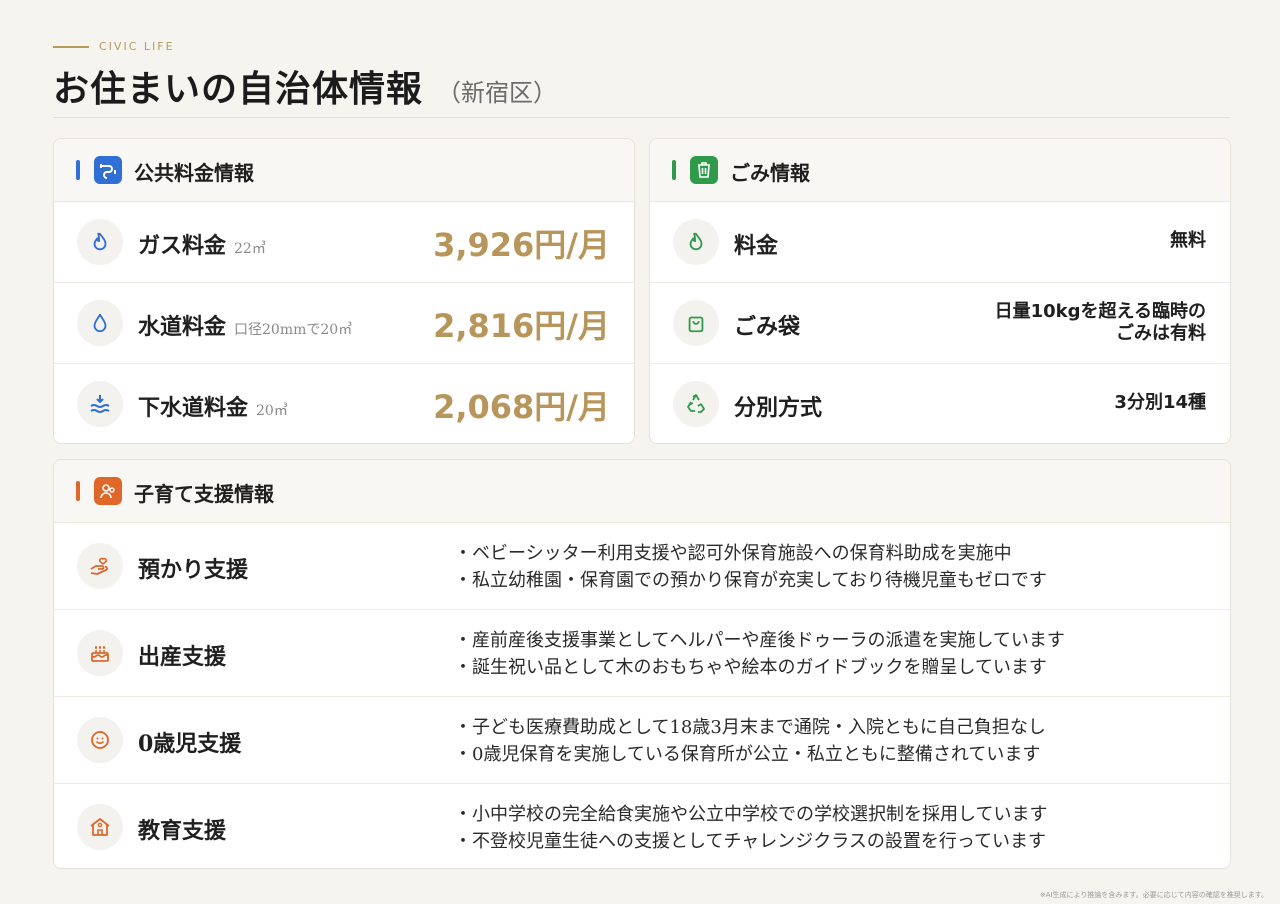 This screenshot has width=1280, height=904. Describe the element at coordinates (497, 93) in the screenshot. I see `page-subtitle: （新宿区）` at that location.